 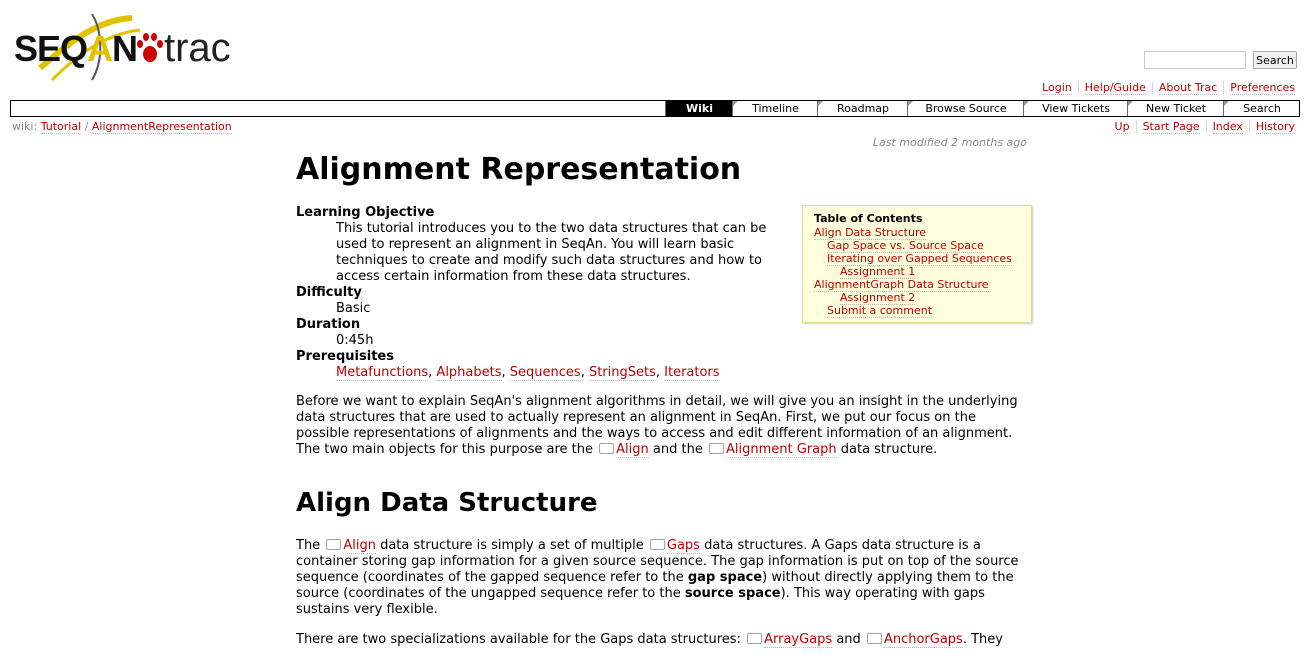 What do you see at coordinates (345, 356) in the screenshot?
I see `prerequisites-label: Prerequisites` at bounding box center [345, 356].